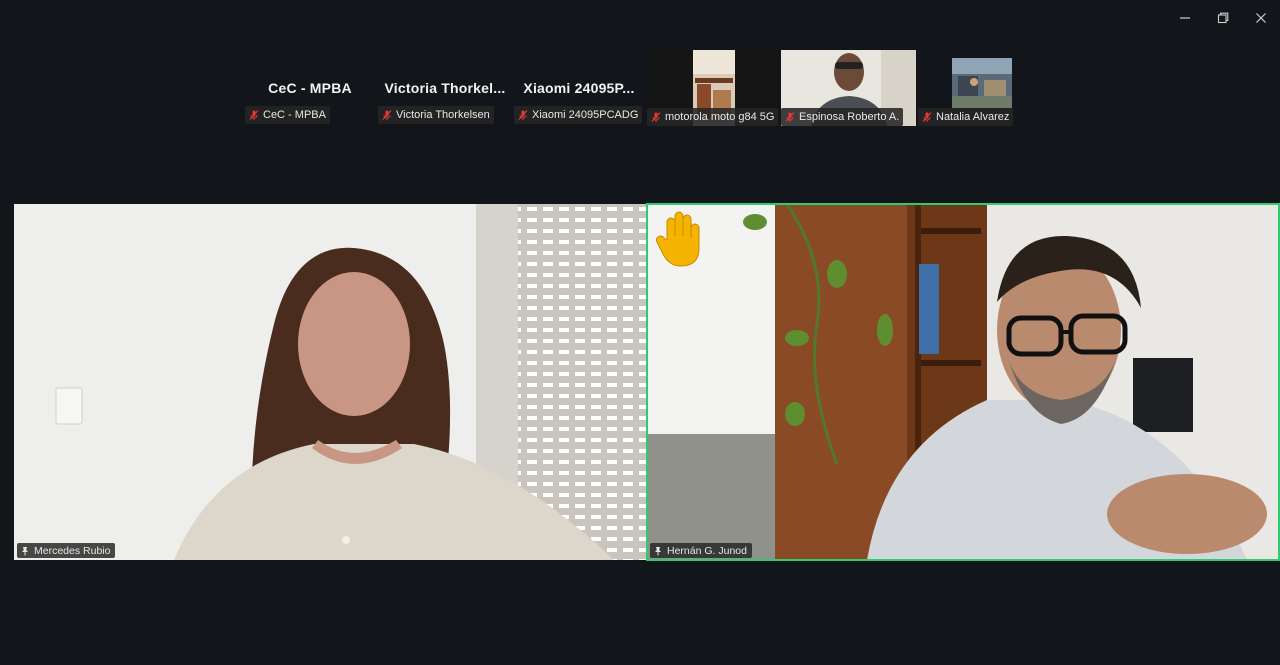 The width and height of the screenshot is (1280, 665). I want to click on participant-label-text: motorola moto g84 5G, so click(720, 117).